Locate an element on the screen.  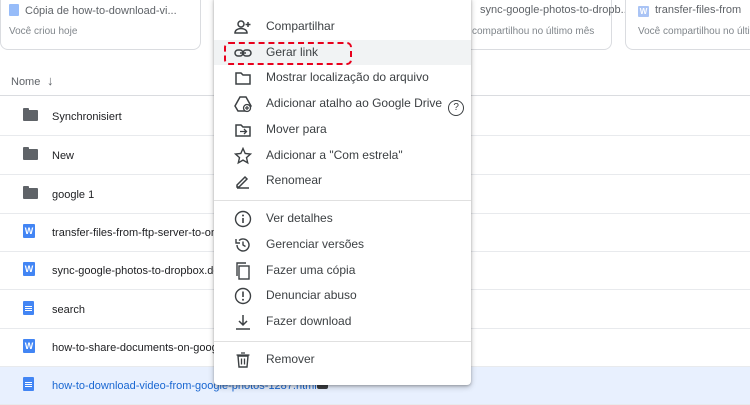
menu-item-label: Compartilhar is located at coordinates (300, 26).